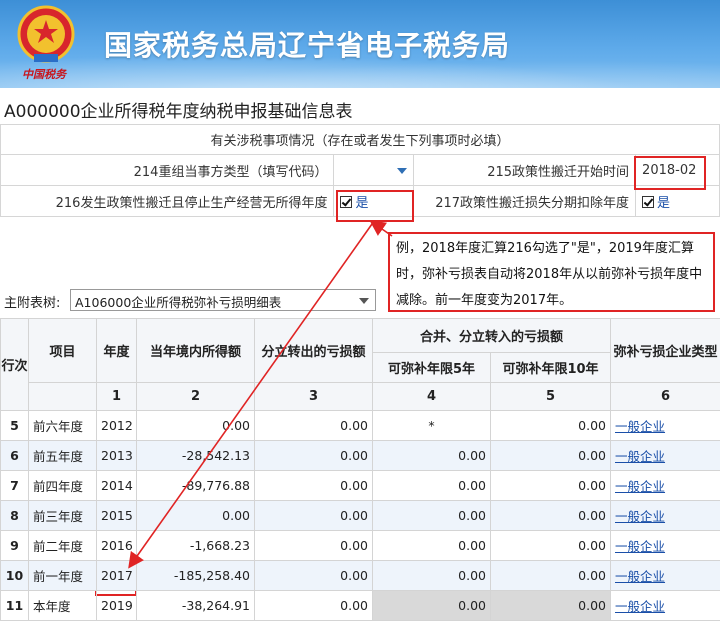 The height and width of the screenshot is (631, 720). I want to click on col-num: 1, so click(116, 396).